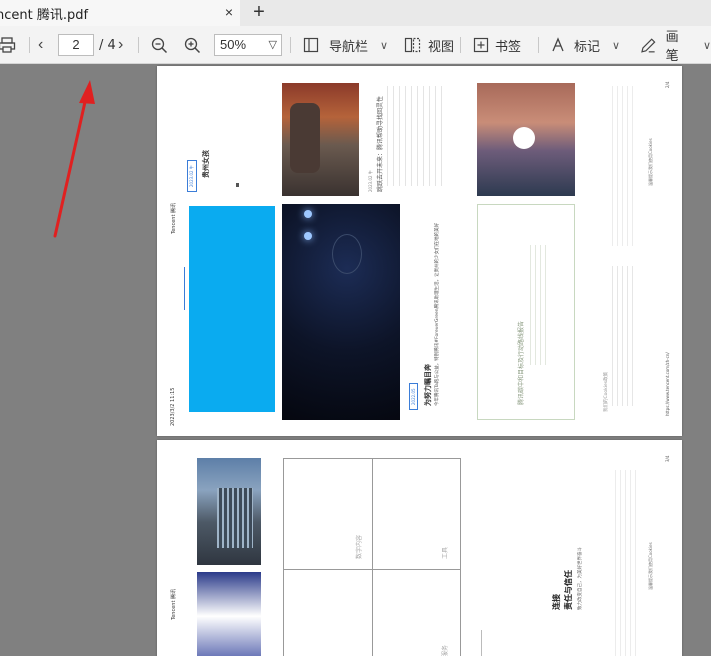 The image size is (711, 656). Describe the element at coordinates (341, 312) in the screenshot. I see `stage-photo` at that location.